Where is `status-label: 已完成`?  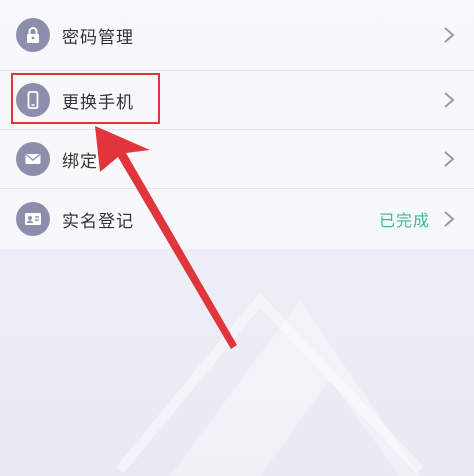 status-label: 已完成 is located at coordinates (404, 220).